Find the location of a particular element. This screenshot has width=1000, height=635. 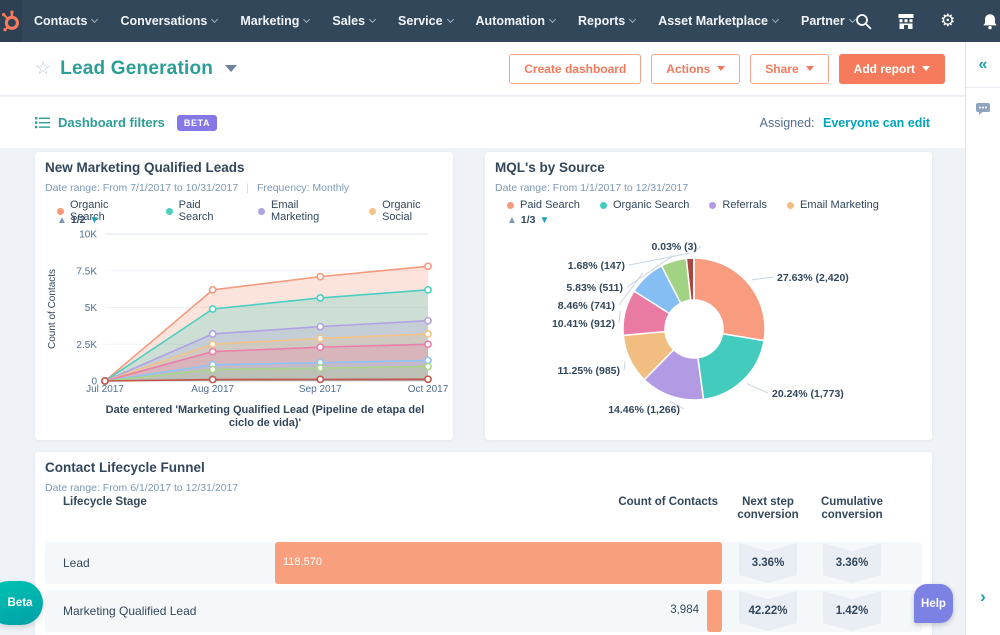

svg-text: Aug 2017 is located at coordinates (212, 389).